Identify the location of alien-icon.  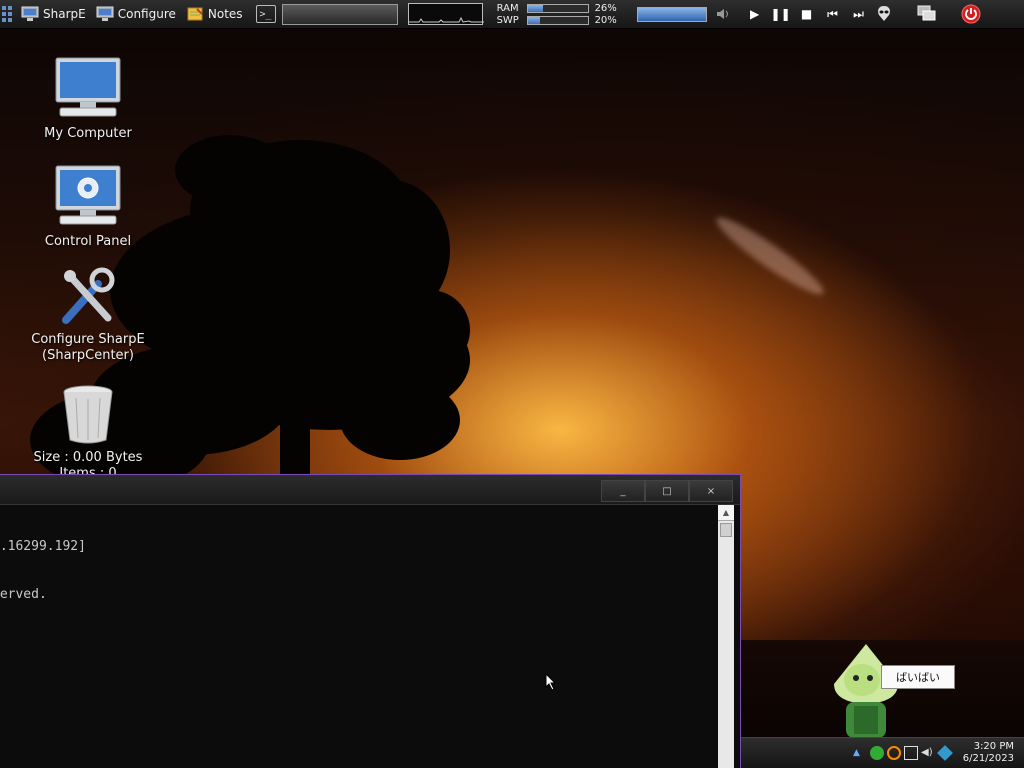
(884, 14).